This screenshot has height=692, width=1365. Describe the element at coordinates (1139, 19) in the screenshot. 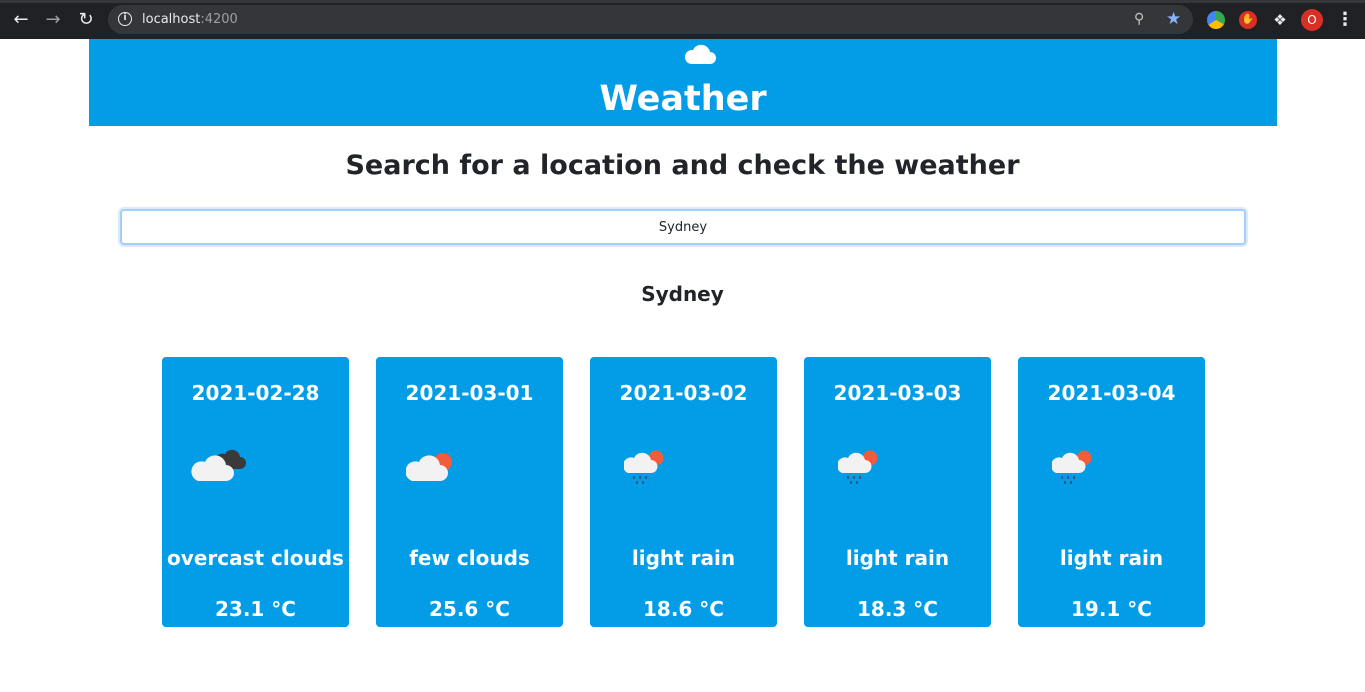

I see `zoom-icon: ⚲` at that location.